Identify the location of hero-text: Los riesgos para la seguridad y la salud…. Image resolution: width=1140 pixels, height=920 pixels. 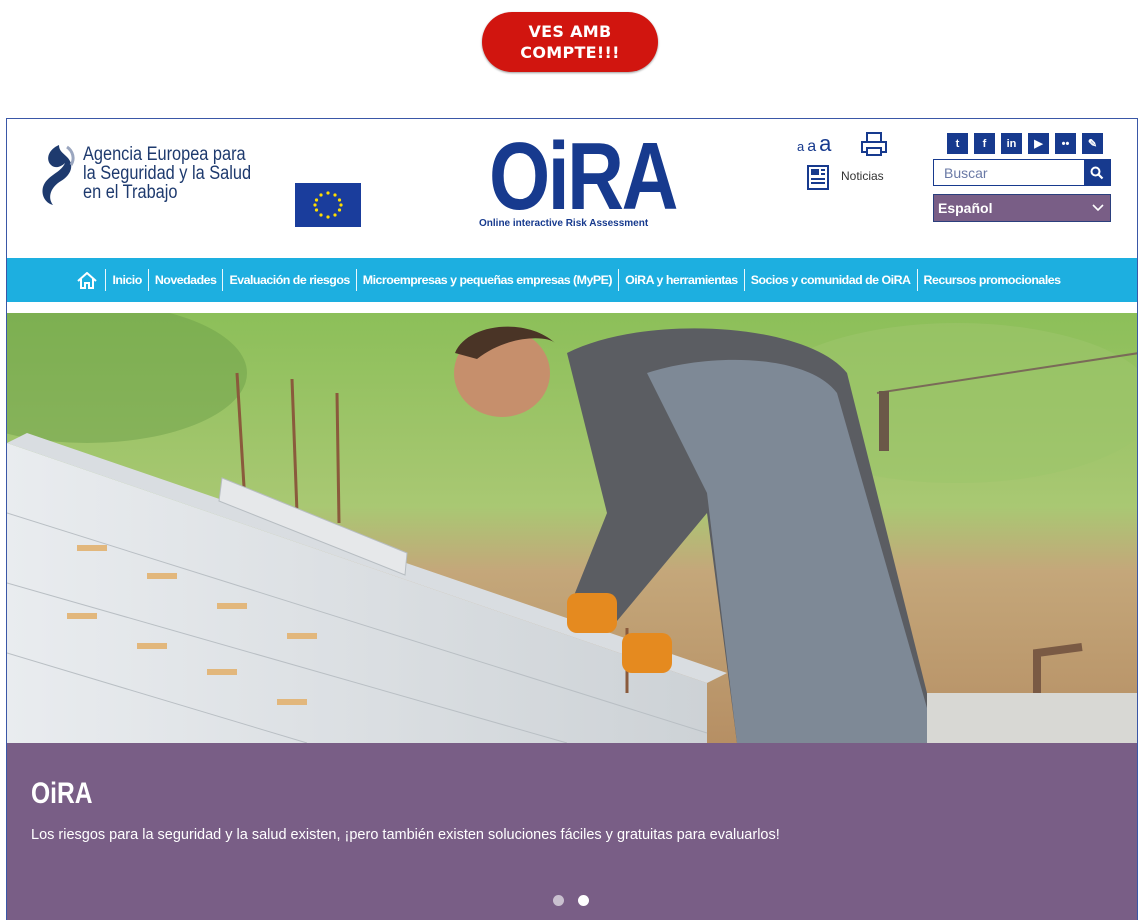
(405, 835).